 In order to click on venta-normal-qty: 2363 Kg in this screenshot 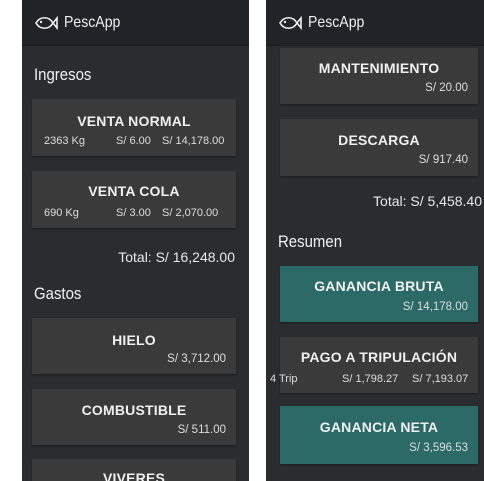, I will do `click(64, 141)`.